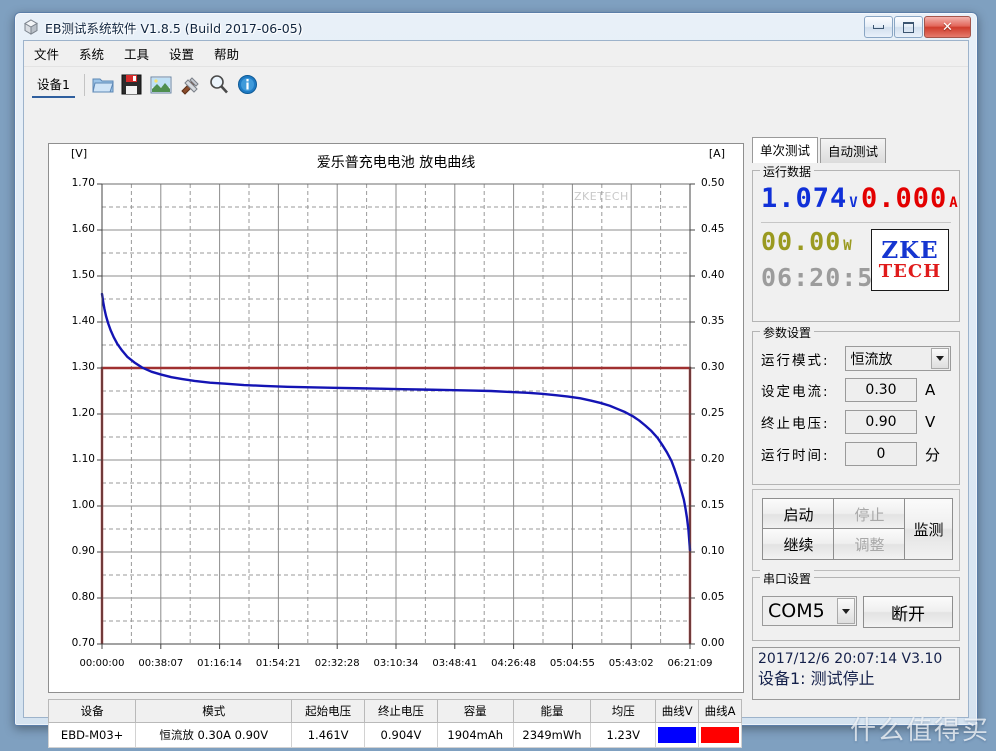 Image resolution: width=996 pixels, height=751 pixels. Describe the element at coordinates (623, 735) in the screenshot. I see `cell-avg-voltage: 1.23V` at that location.